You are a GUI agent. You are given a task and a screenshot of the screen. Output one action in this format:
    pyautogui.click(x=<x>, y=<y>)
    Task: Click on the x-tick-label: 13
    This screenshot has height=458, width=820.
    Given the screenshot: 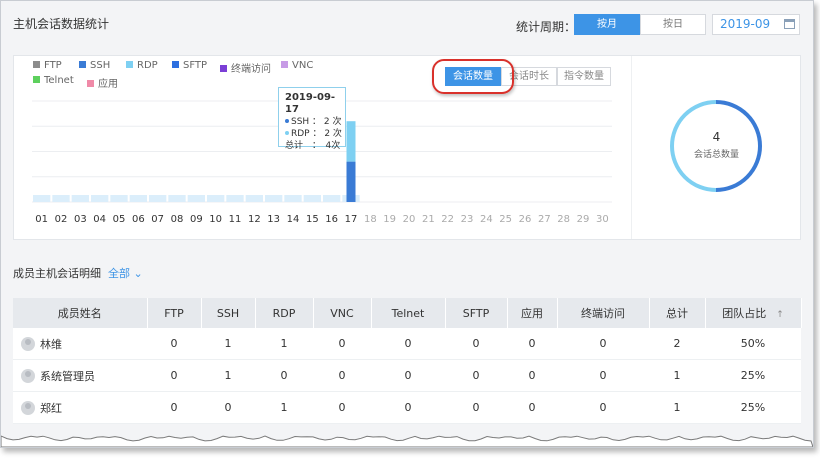 What is the action you would take?
    pyautogui.click(x=273, y=219)
    